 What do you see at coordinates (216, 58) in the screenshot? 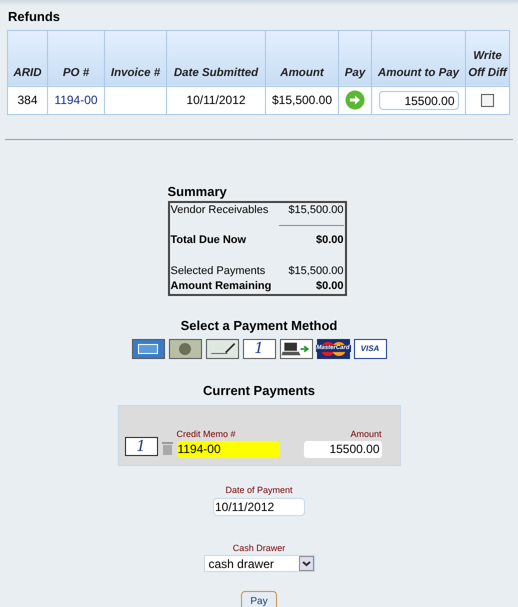
I see `column-header: Date Submitted` at bounding box center [216, 58].